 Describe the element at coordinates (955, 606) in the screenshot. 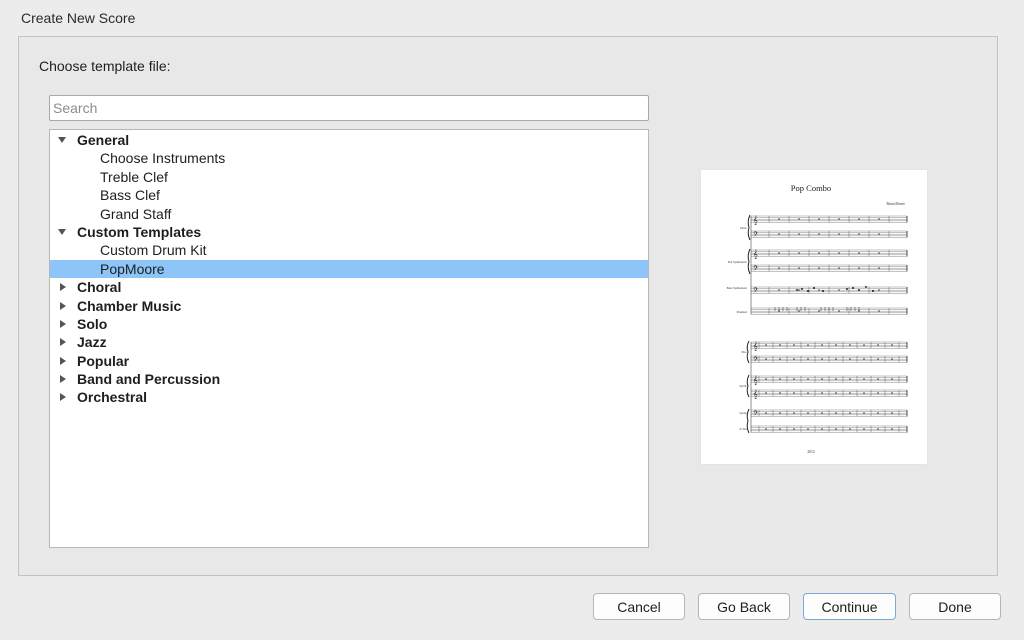

I see `done-button: Done` at that location.